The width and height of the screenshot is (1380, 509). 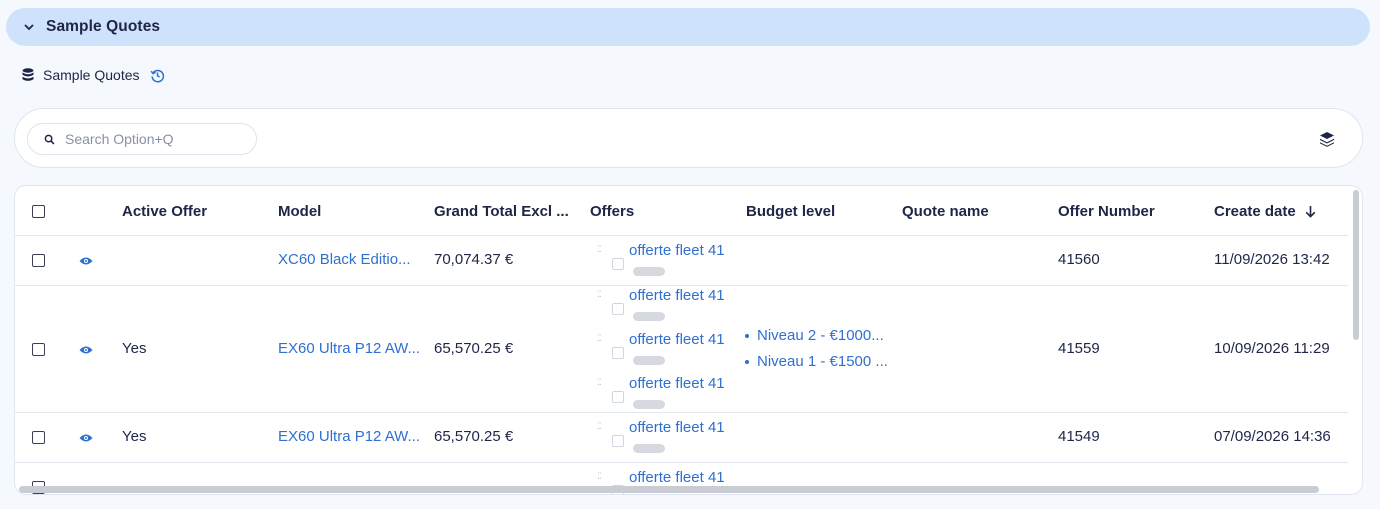 I want to click on chevron-down-icon, so click(x=29, y=27).